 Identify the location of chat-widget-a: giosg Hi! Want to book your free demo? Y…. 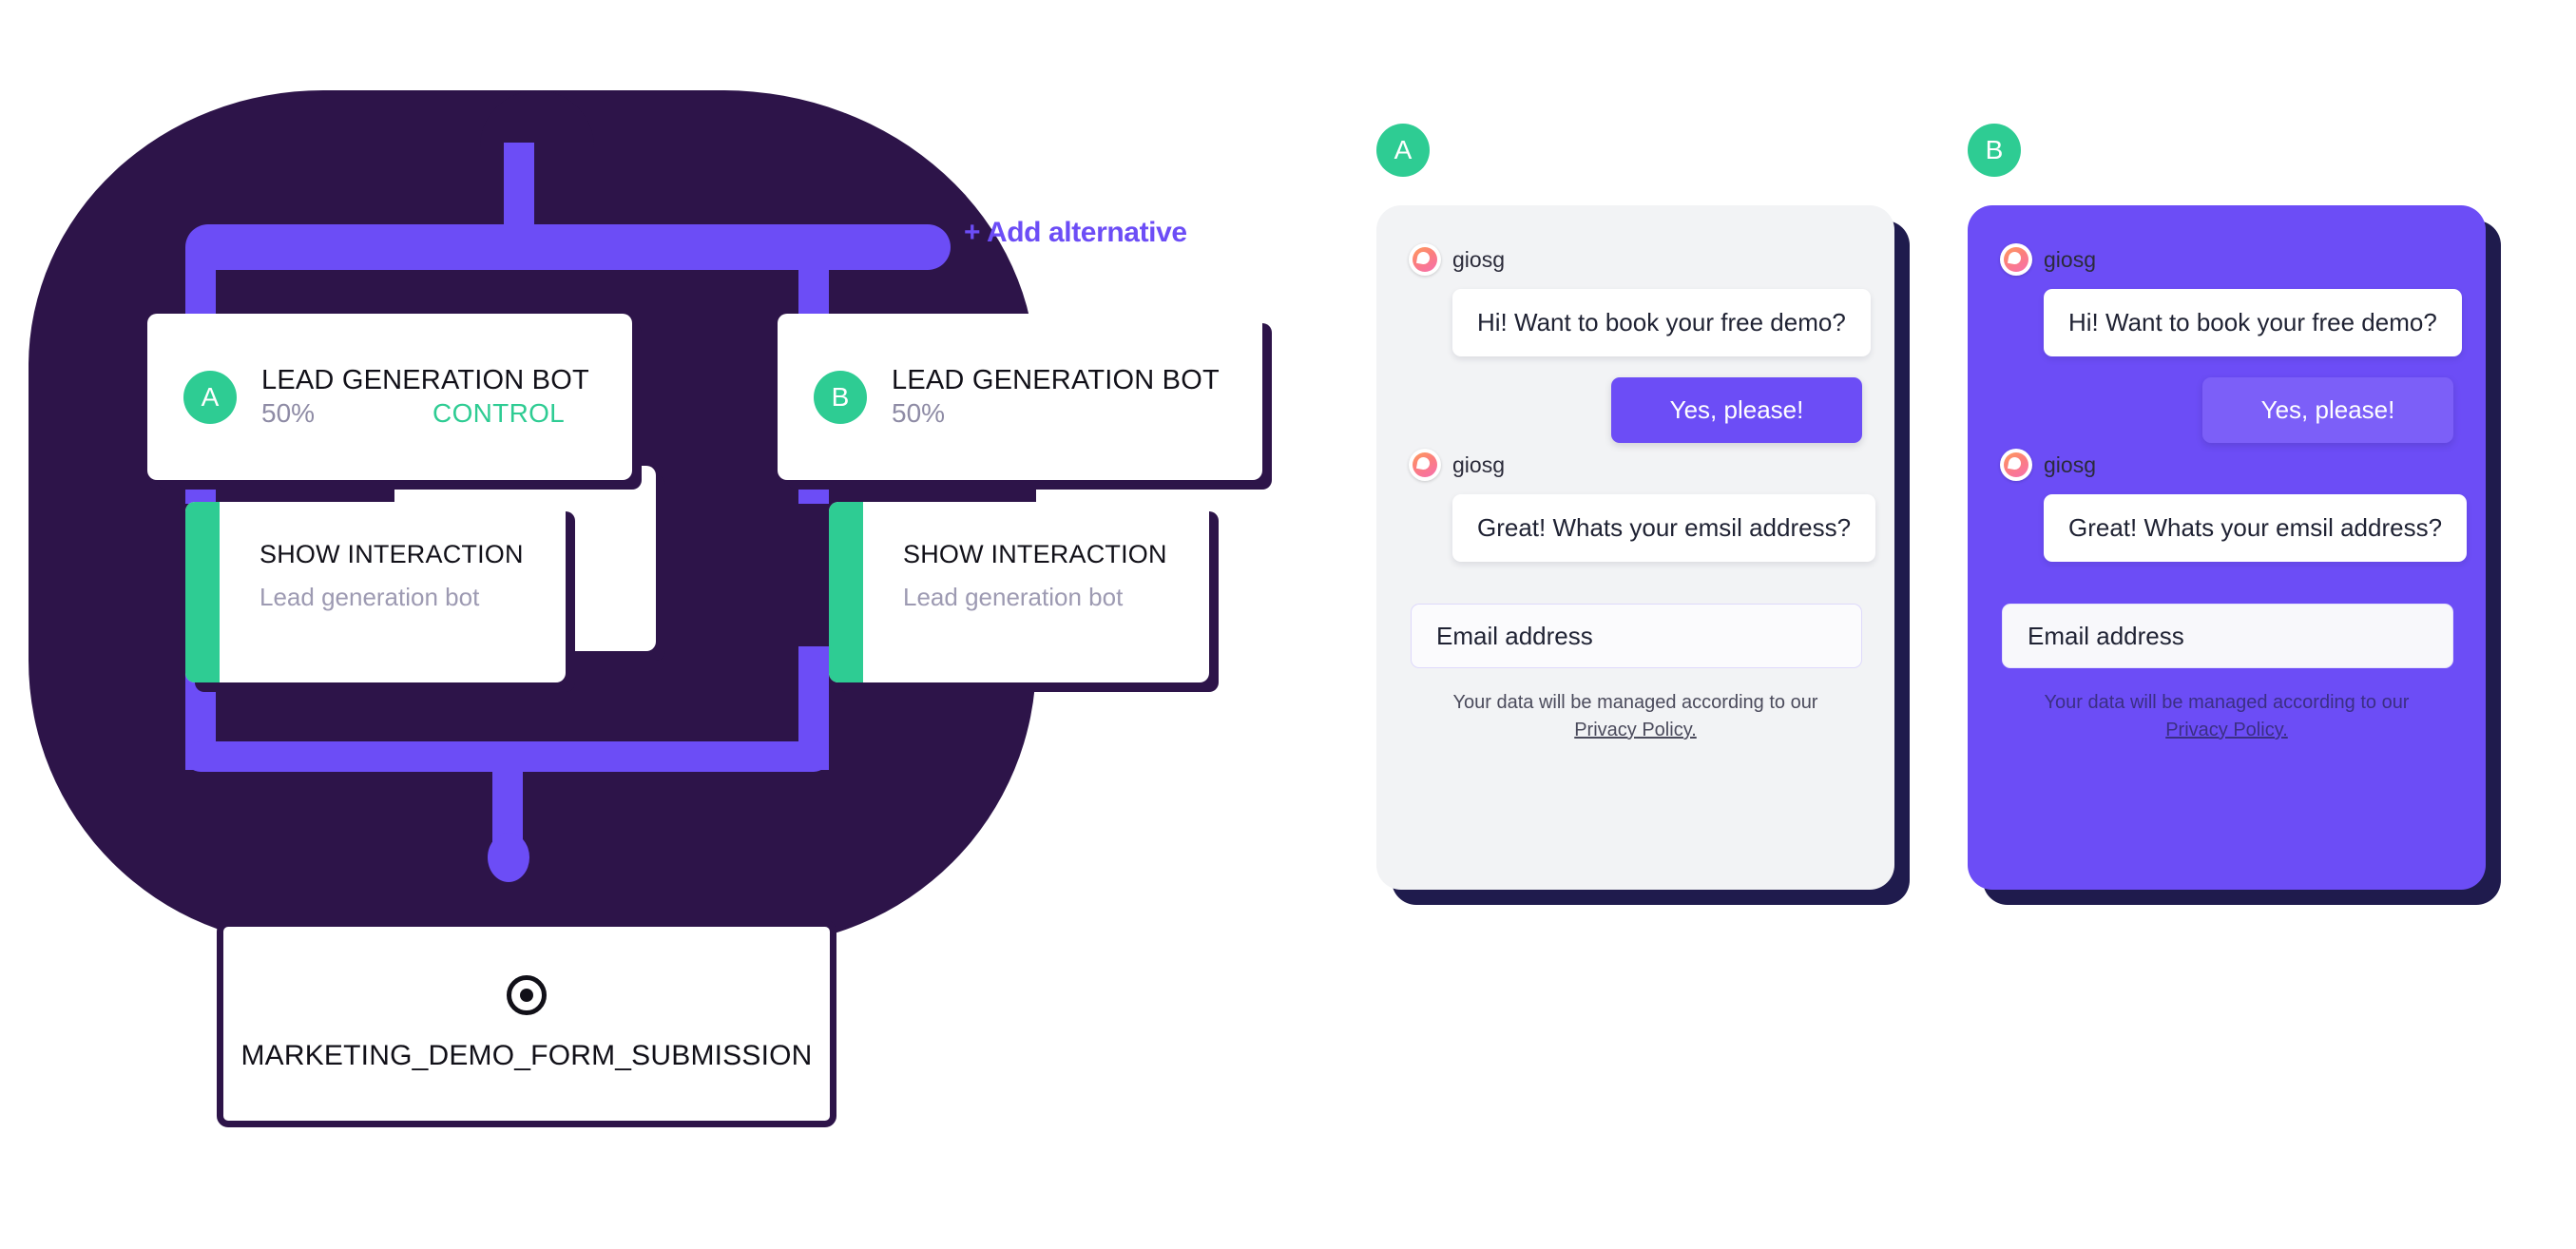
(1635, 547).